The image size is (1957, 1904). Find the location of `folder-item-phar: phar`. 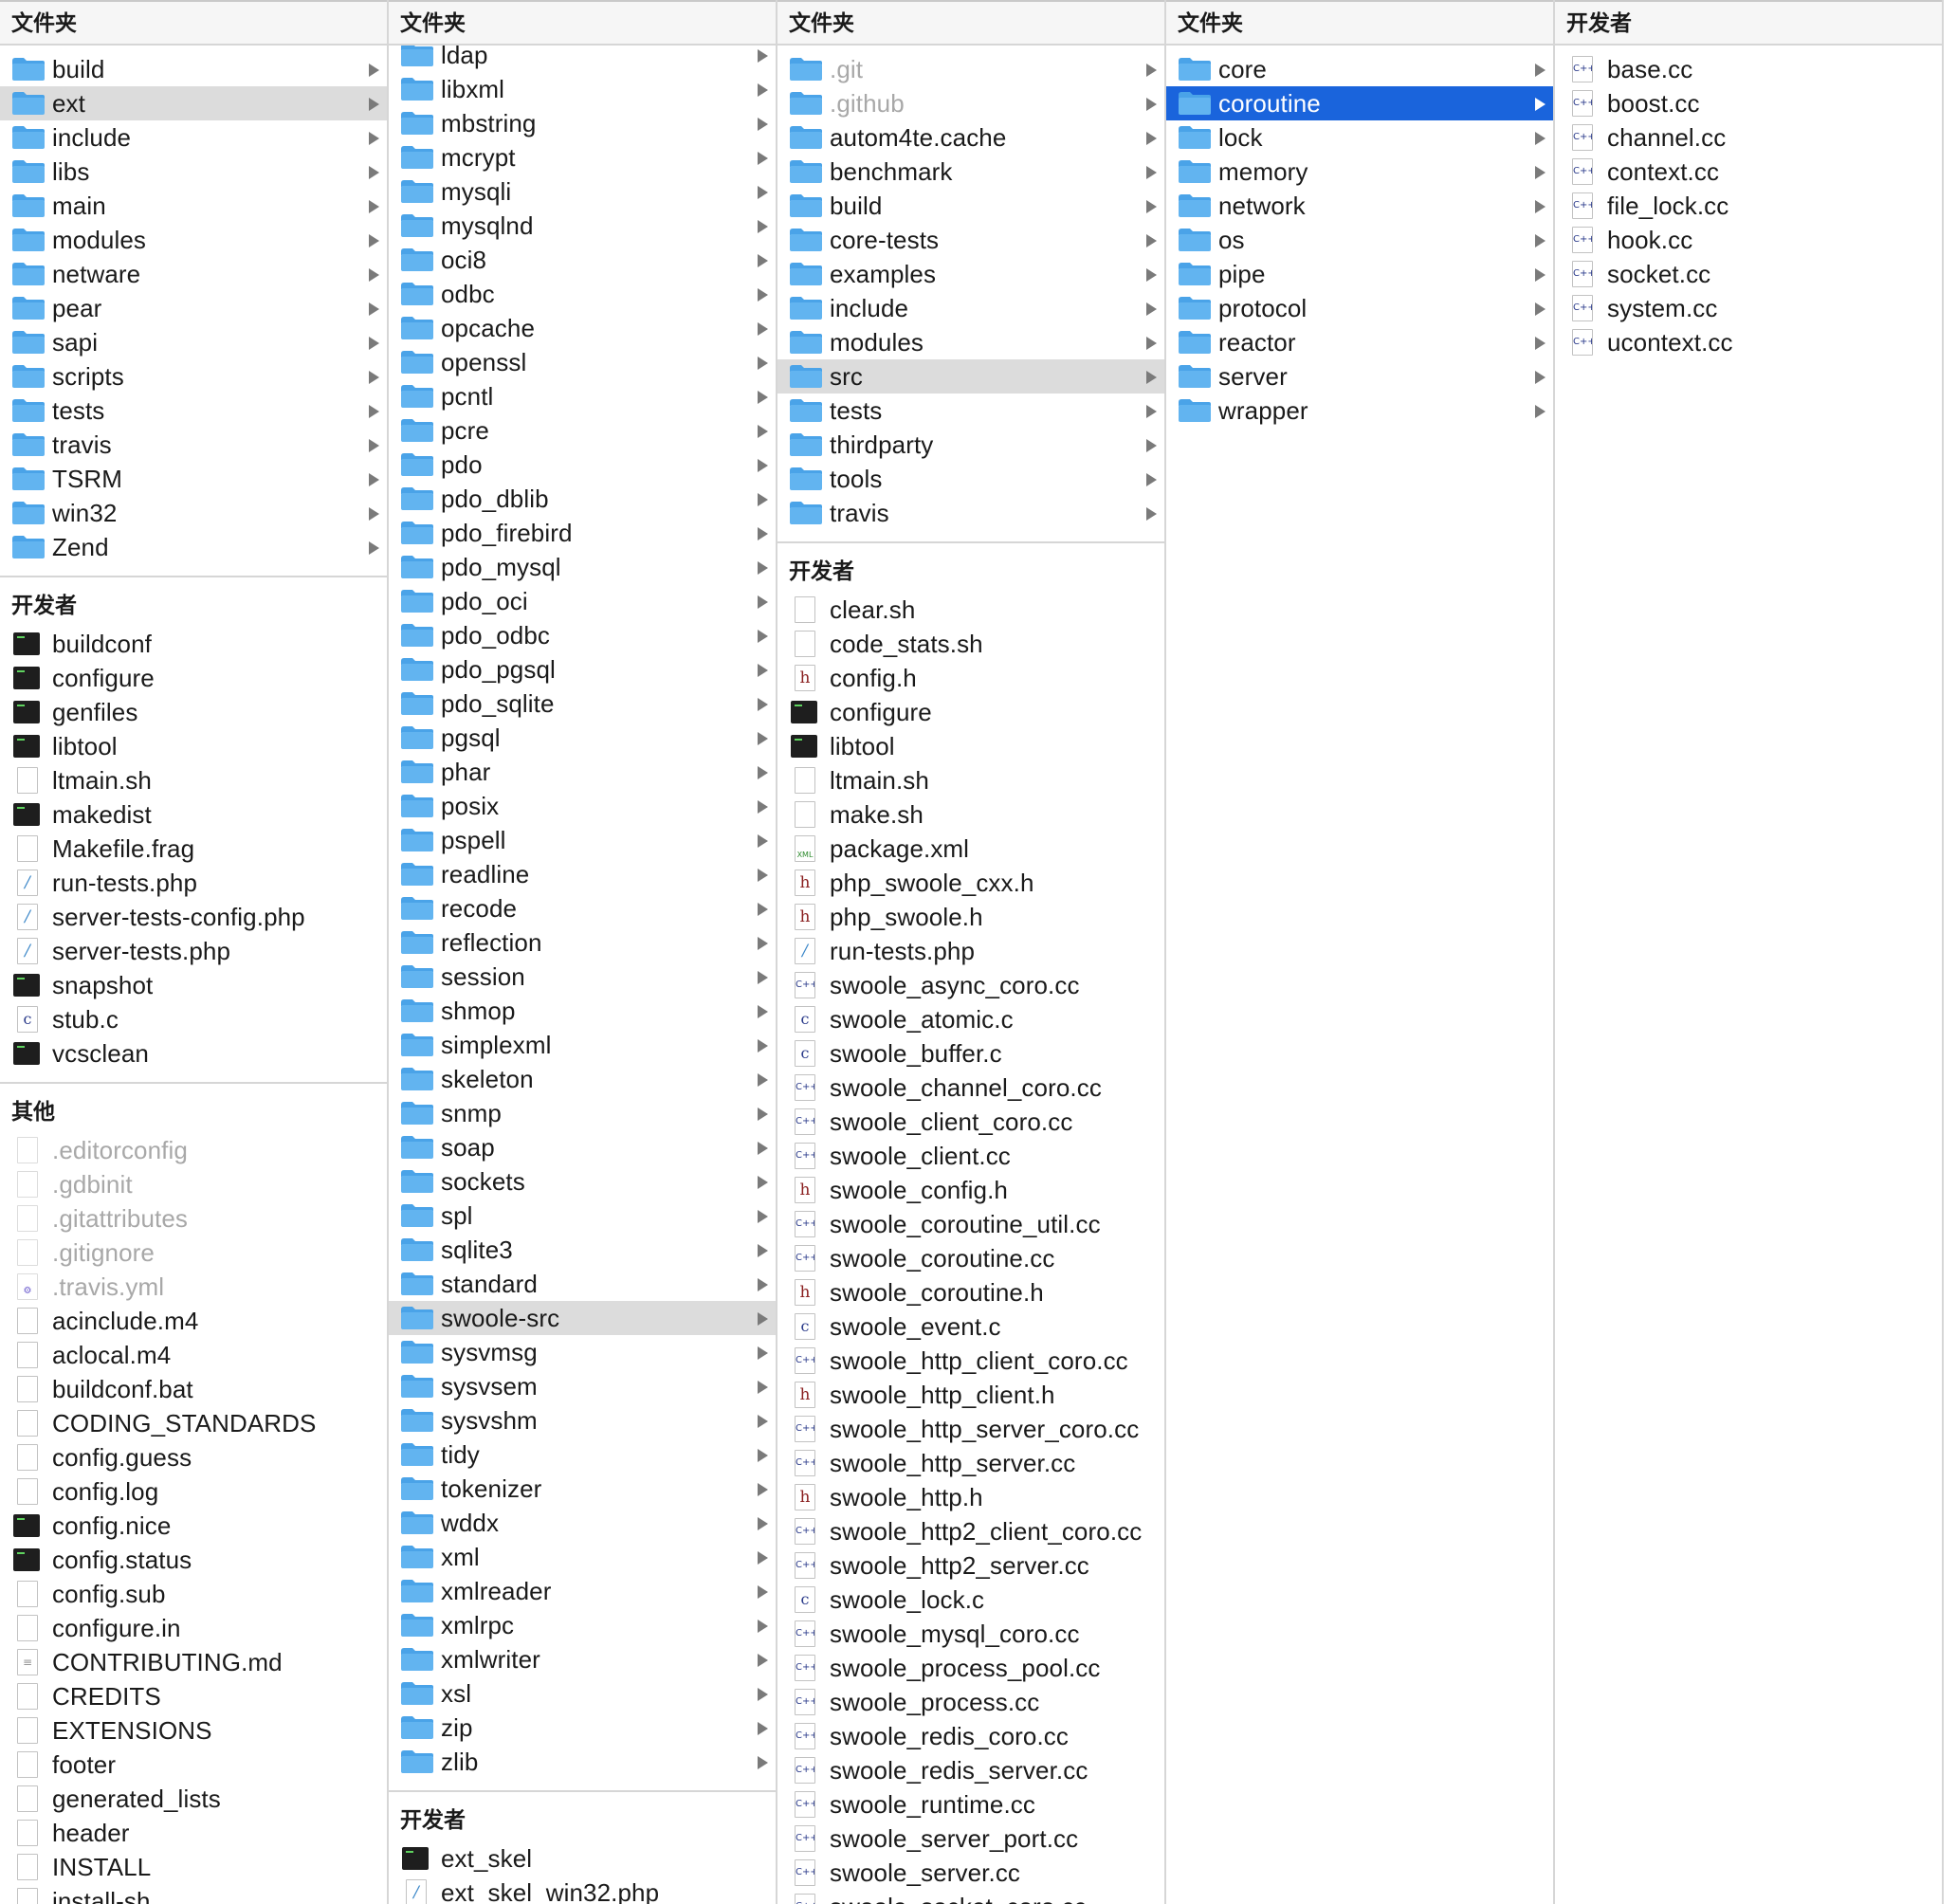

folder-item-phar: phar is located at coordinates (582, 772).